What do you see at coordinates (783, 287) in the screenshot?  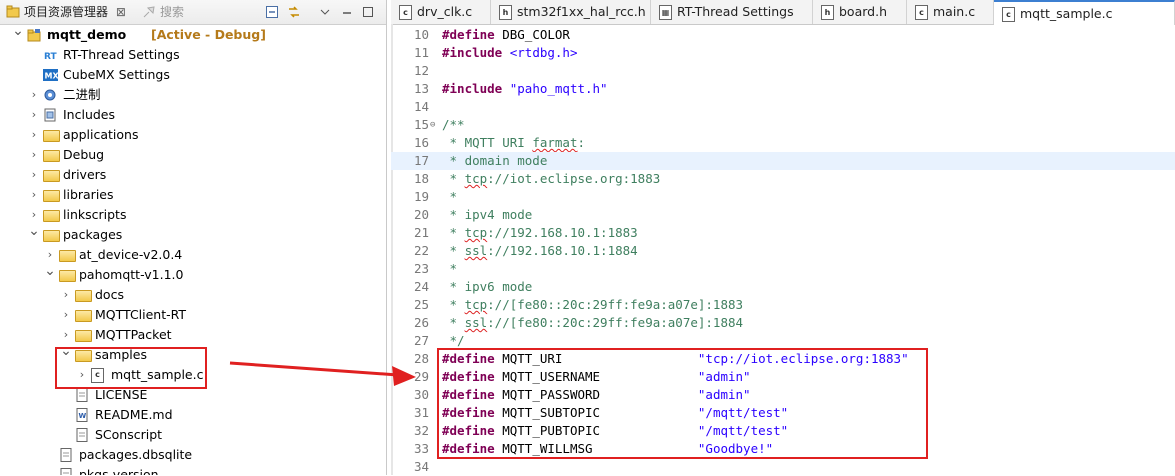 I see `code-line: 24 * ipv6 mode` at bounding box center [783, 287].